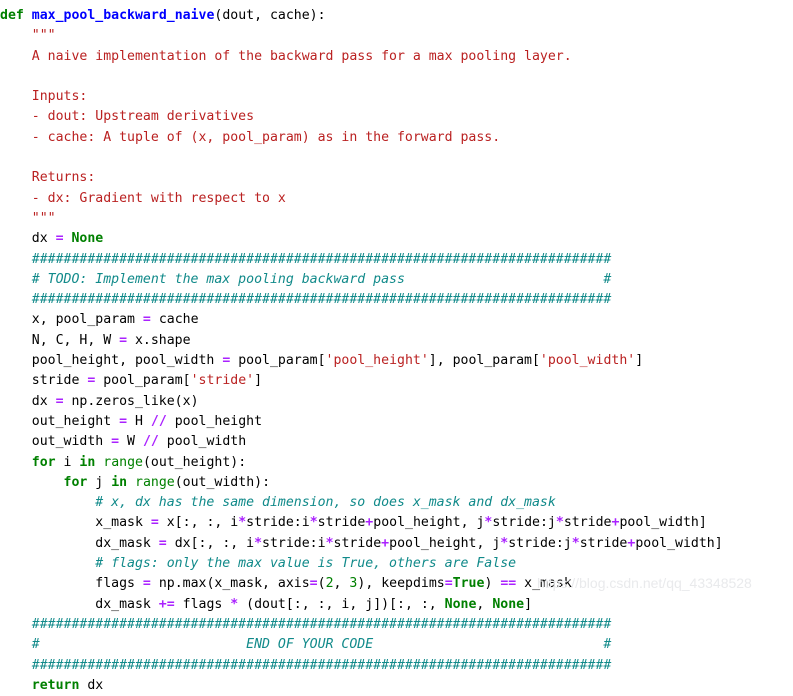 The height and width of the screenshot is (696, 793). What do you see at coordinates (48, 178) in the screenshot?
I see `code-token-doc: Returns:` at bounding box center [48, 178].